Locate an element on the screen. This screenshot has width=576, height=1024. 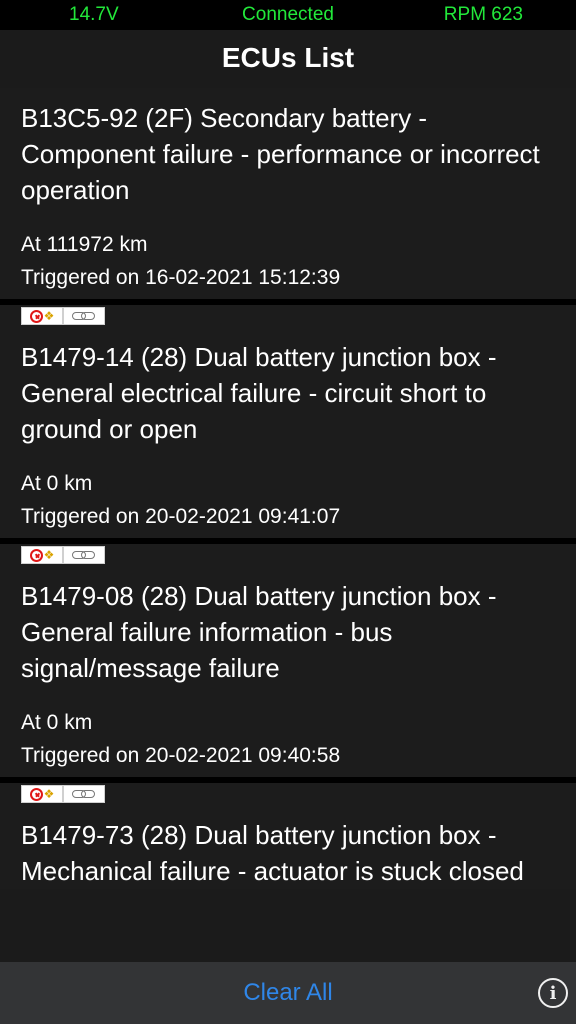
info-icon: i is located at coordinates (553, 993).